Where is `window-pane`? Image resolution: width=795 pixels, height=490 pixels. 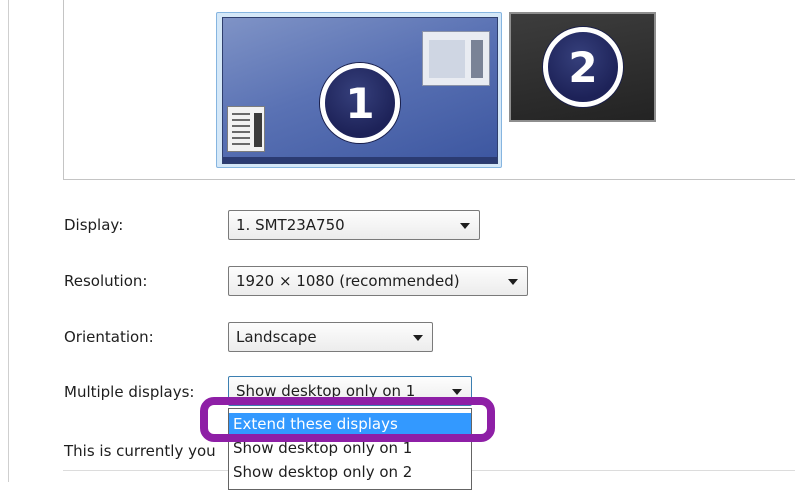 window-pane is located at coordinates (447, 59).